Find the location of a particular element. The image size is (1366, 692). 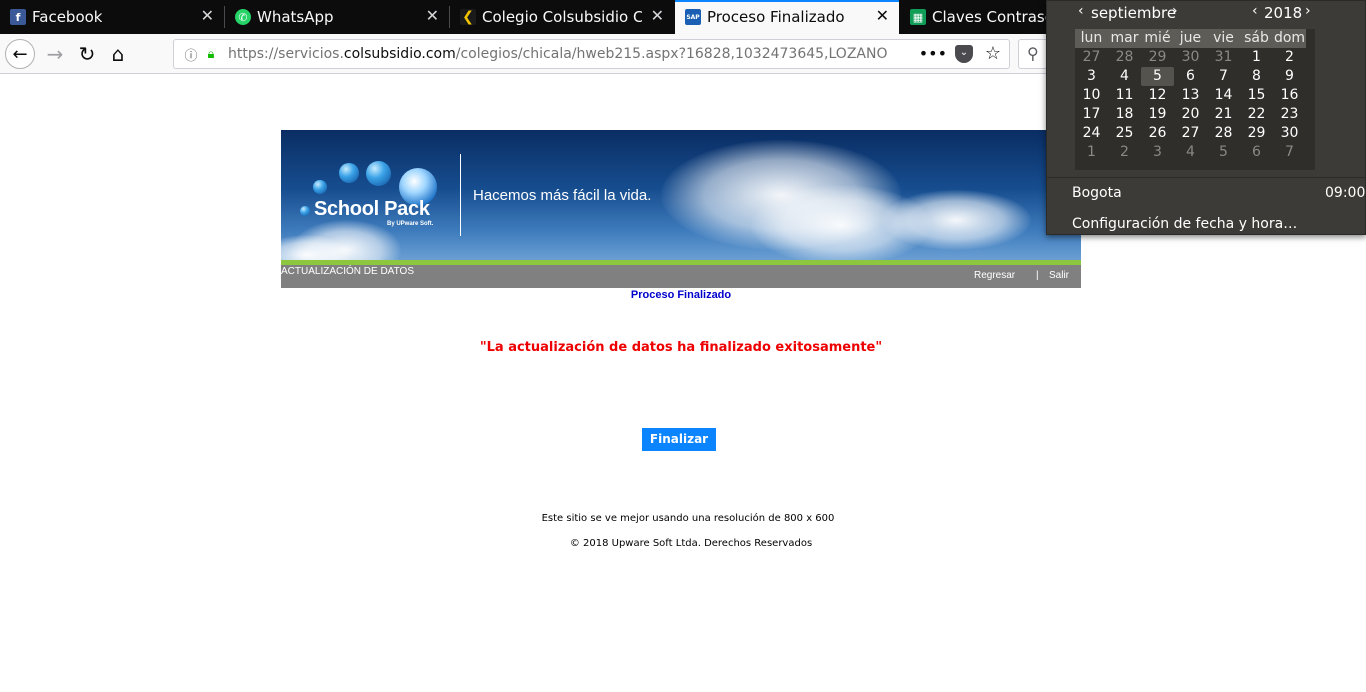

tab-title: WhatsApp is located at coordinates (295, 17).